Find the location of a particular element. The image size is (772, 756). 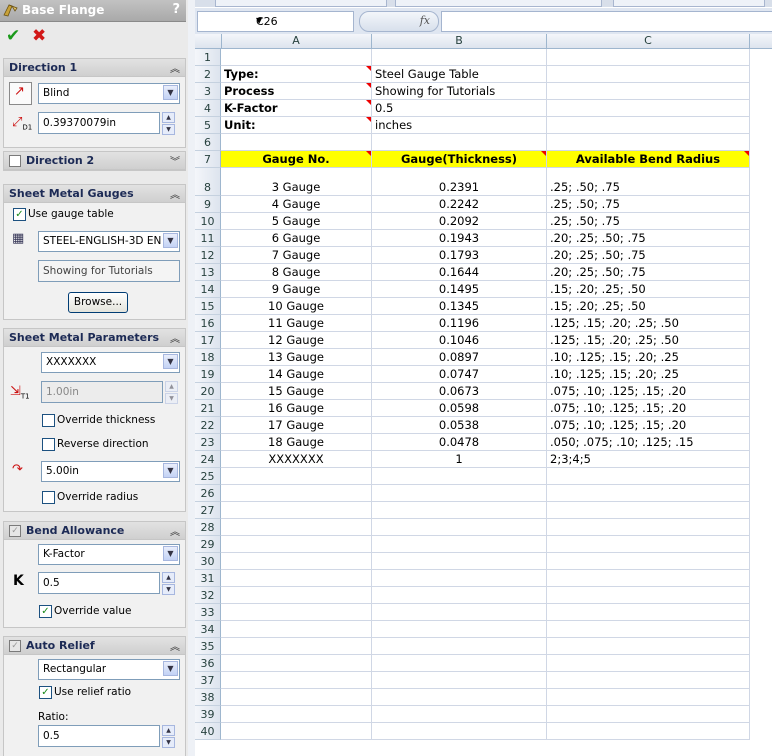

column-header-a: A is located at coordinates (296, 41).